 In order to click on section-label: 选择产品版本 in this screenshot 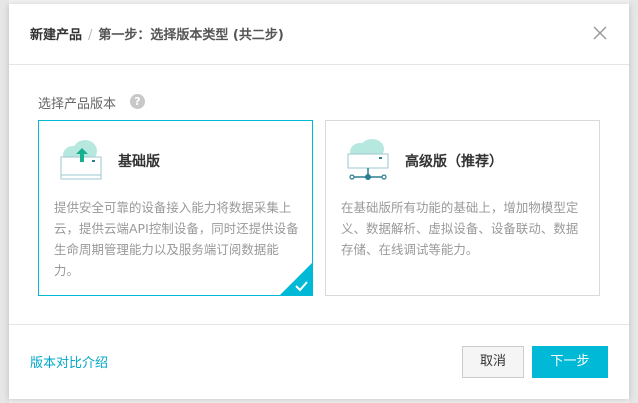, I will do `click(77, 104)`.